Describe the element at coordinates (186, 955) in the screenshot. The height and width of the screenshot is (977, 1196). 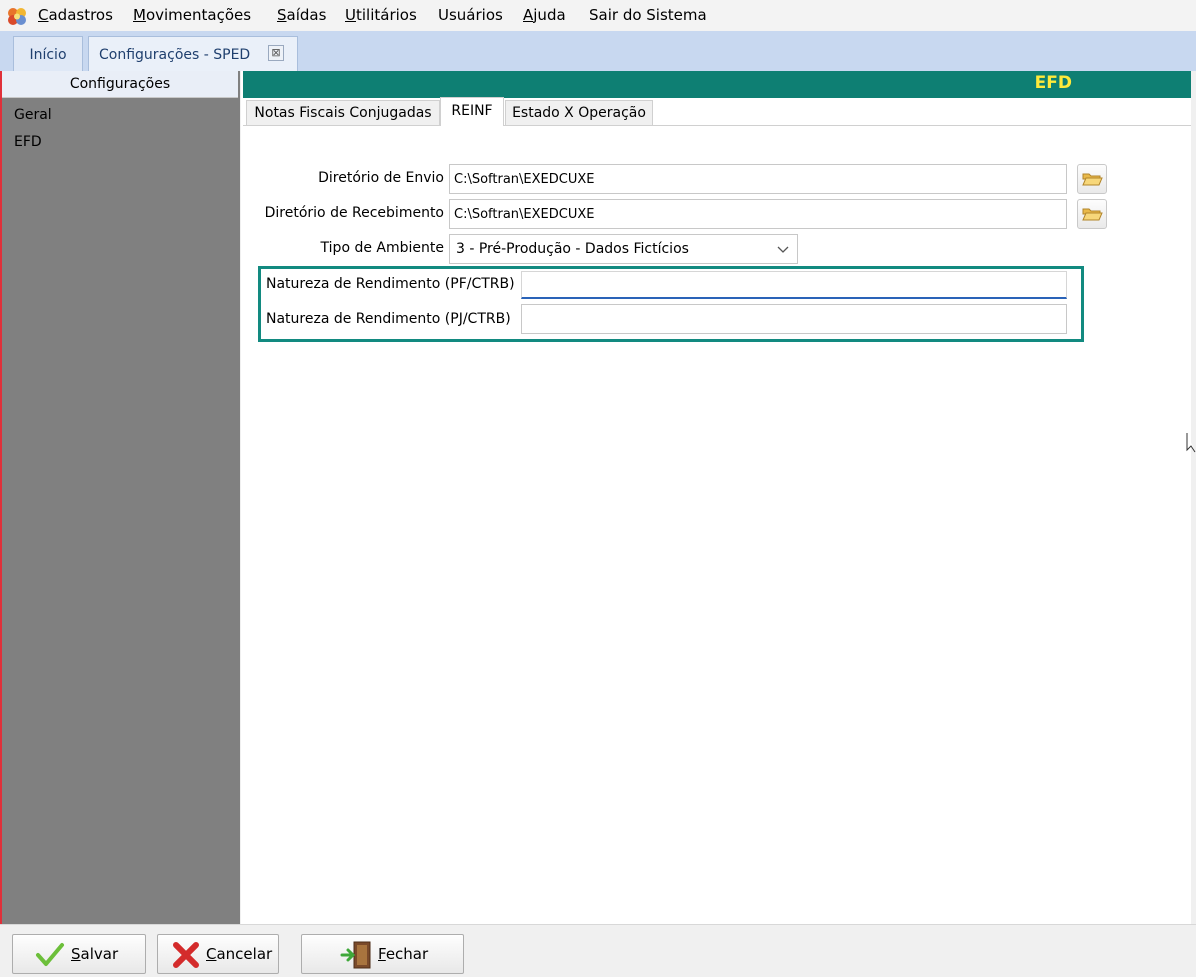
I see `cancel-x-icon` at that location.